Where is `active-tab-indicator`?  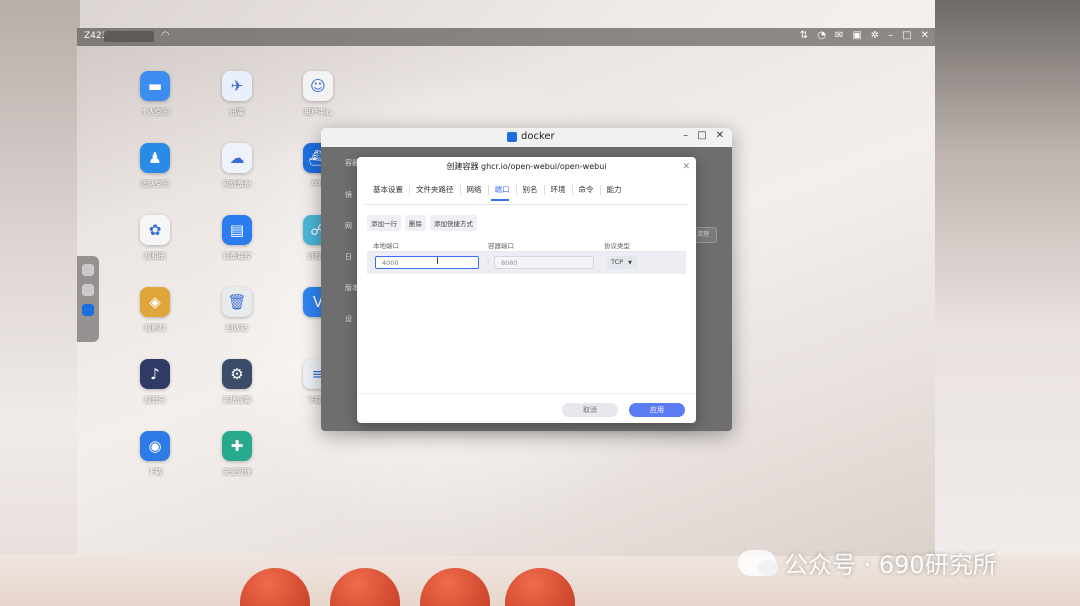
active-tab-indicator is located at coordinates (500, 200).